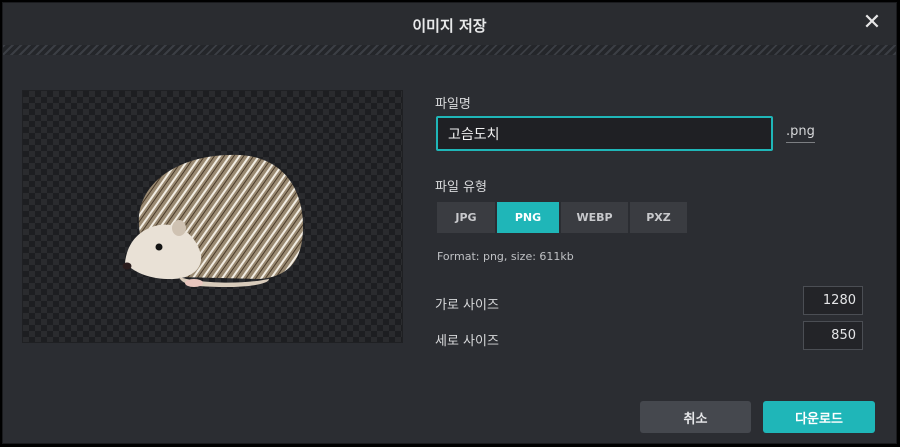 This screenshot has height=447, width=900. I want to click on dialog-titlebar: 이미지 저장 ✕, so click(449, 25).